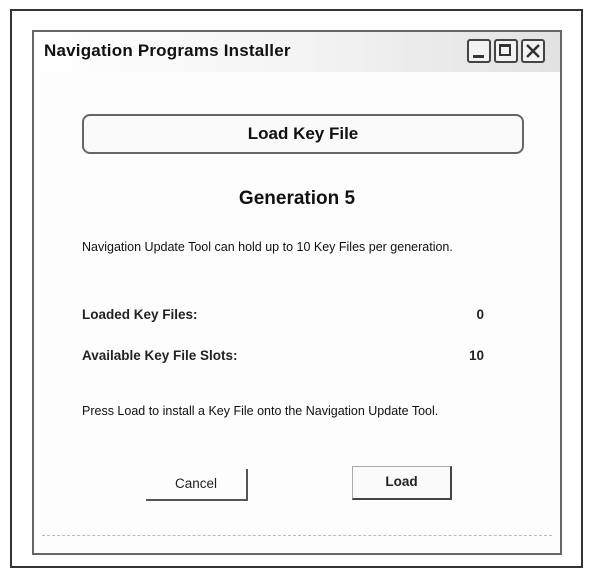 This screenshot has width=595, height=576. I want to click on load-button: Load, so click(402, 483).